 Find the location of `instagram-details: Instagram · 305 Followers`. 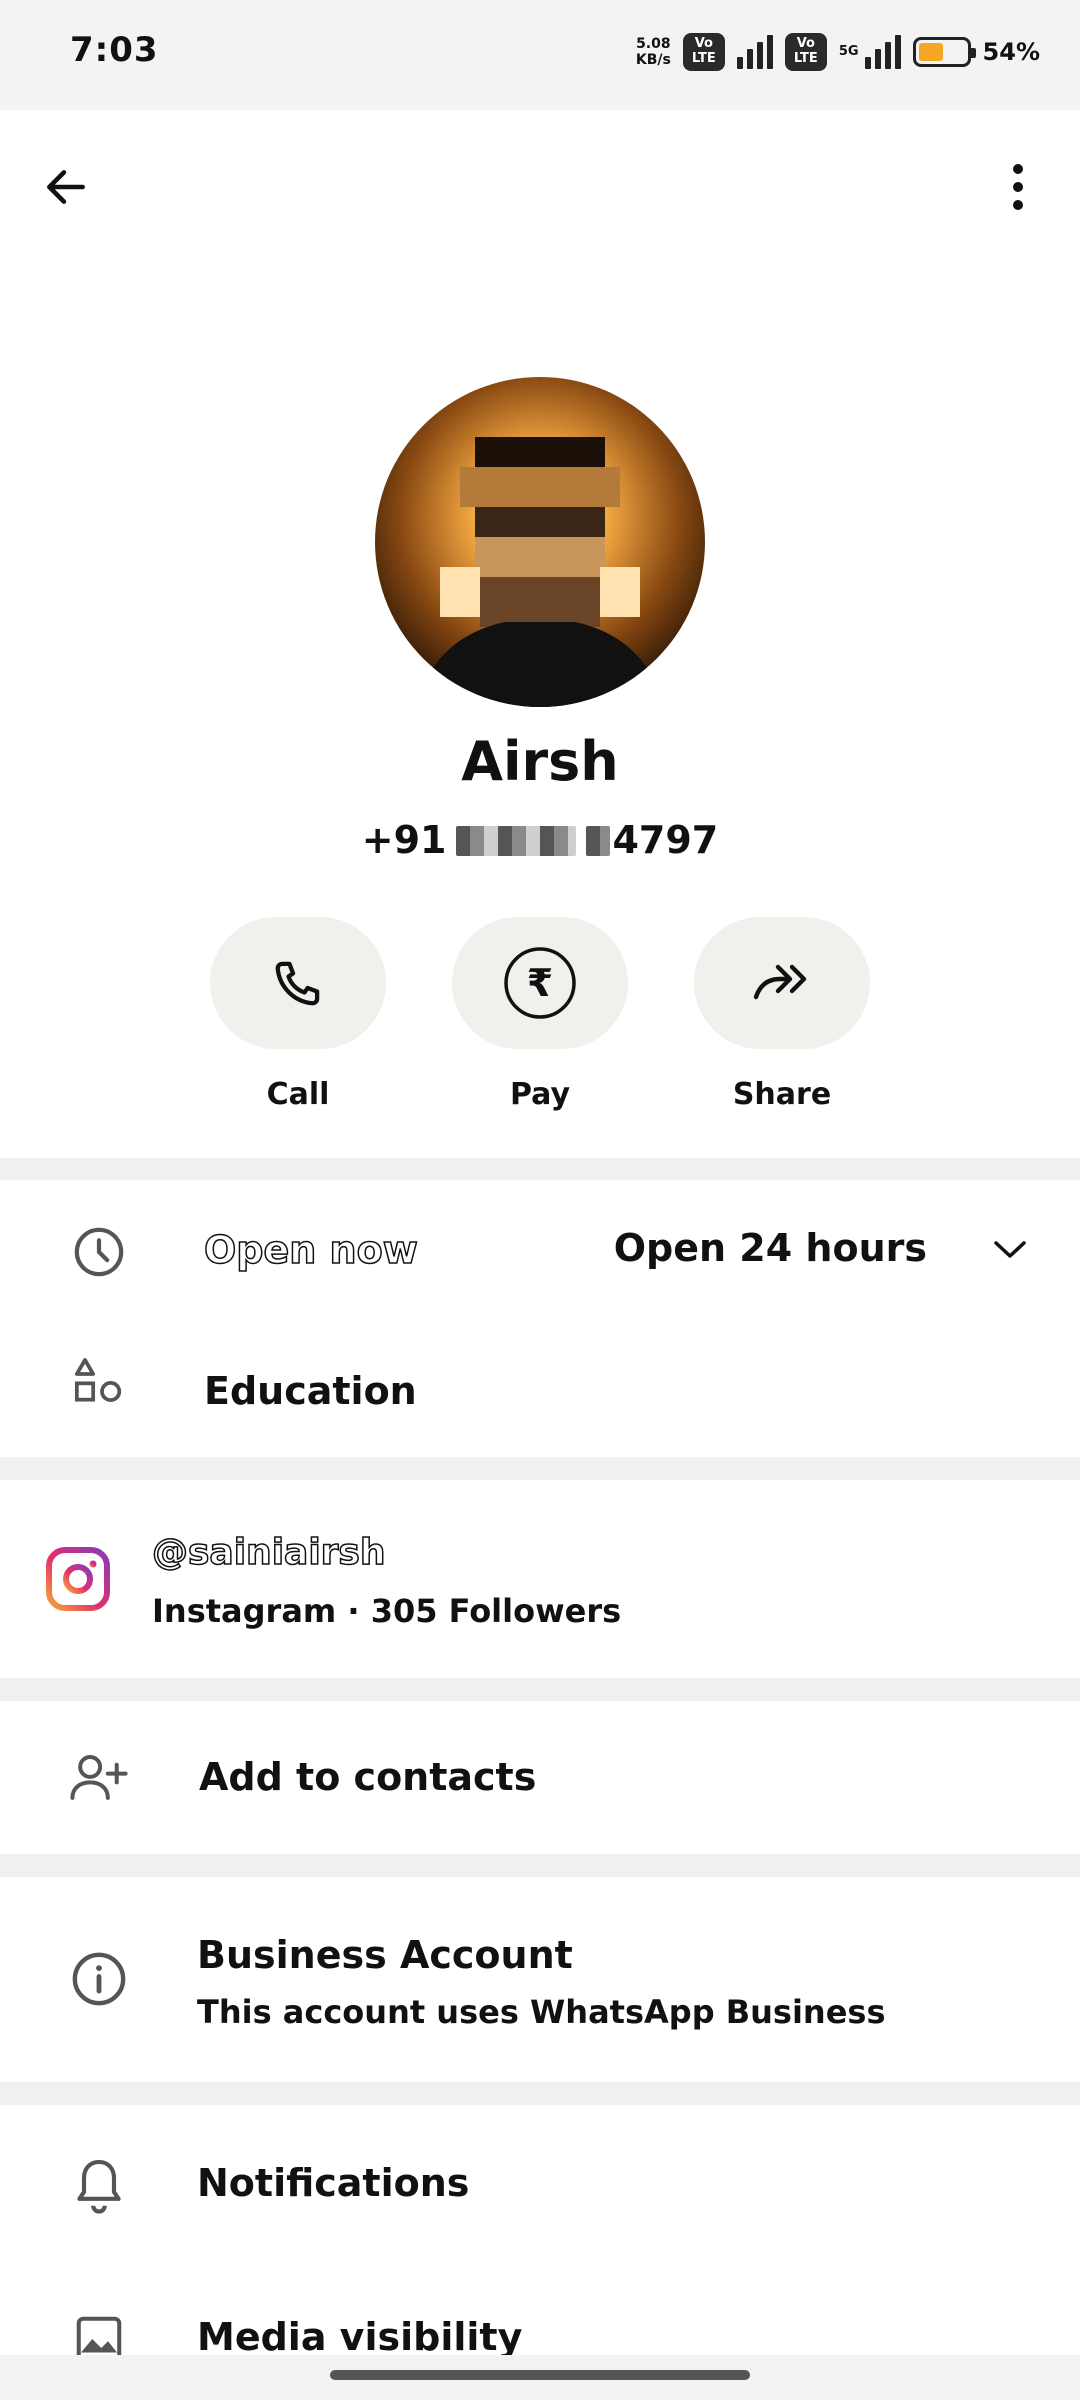

instagram-details: Instagram · 305 Followers is located at coordinates (387, 1611).